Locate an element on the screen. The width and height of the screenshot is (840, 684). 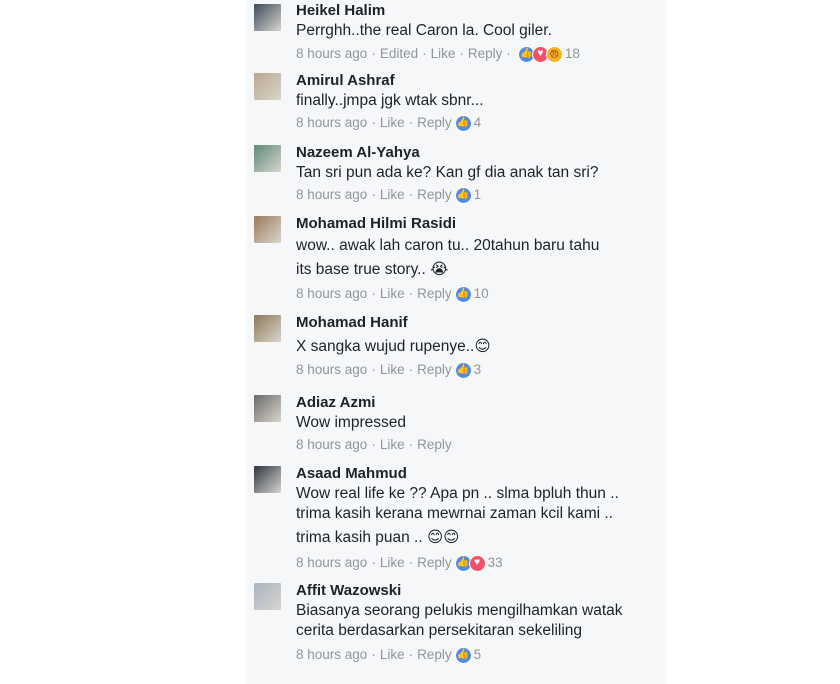
reaction-count: 5 is located at coordinates (477, 654).